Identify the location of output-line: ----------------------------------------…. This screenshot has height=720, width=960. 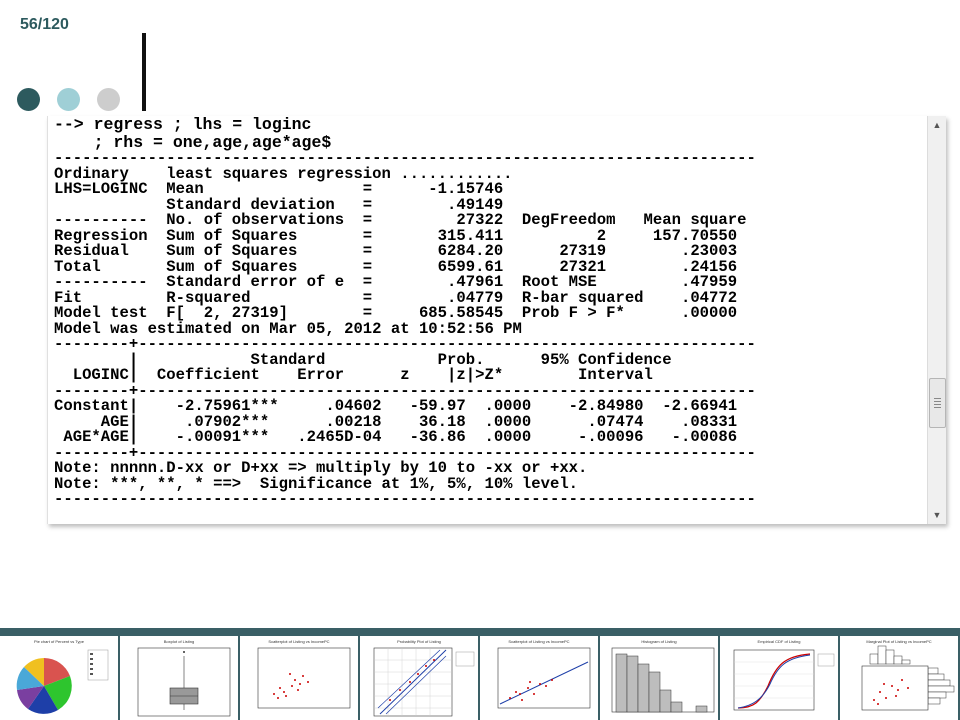
(405, 499).